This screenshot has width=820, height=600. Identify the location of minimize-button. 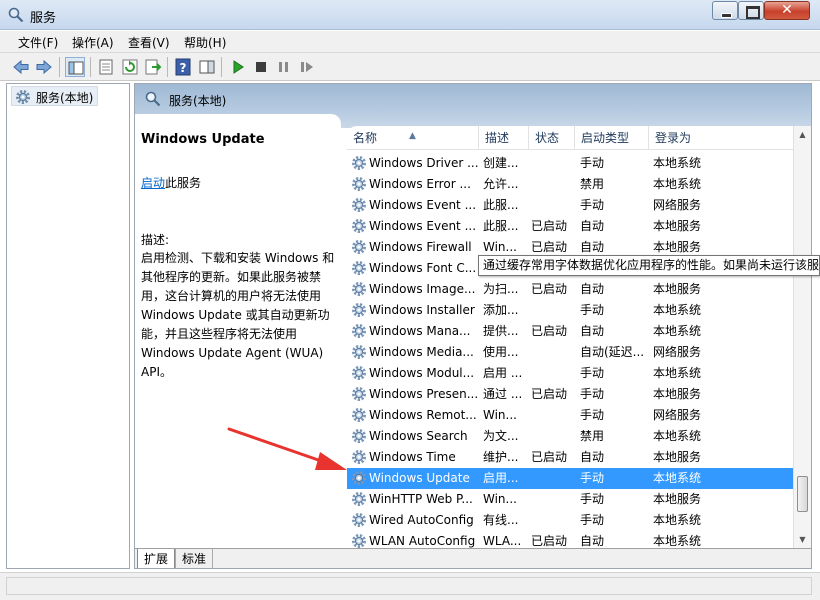
(725, 10).